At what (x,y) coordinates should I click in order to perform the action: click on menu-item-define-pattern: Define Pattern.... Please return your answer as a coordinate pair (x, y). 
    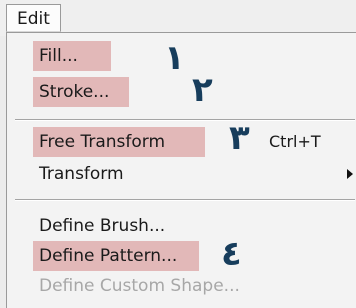
    Looking at the image, I should click on (181, 256).